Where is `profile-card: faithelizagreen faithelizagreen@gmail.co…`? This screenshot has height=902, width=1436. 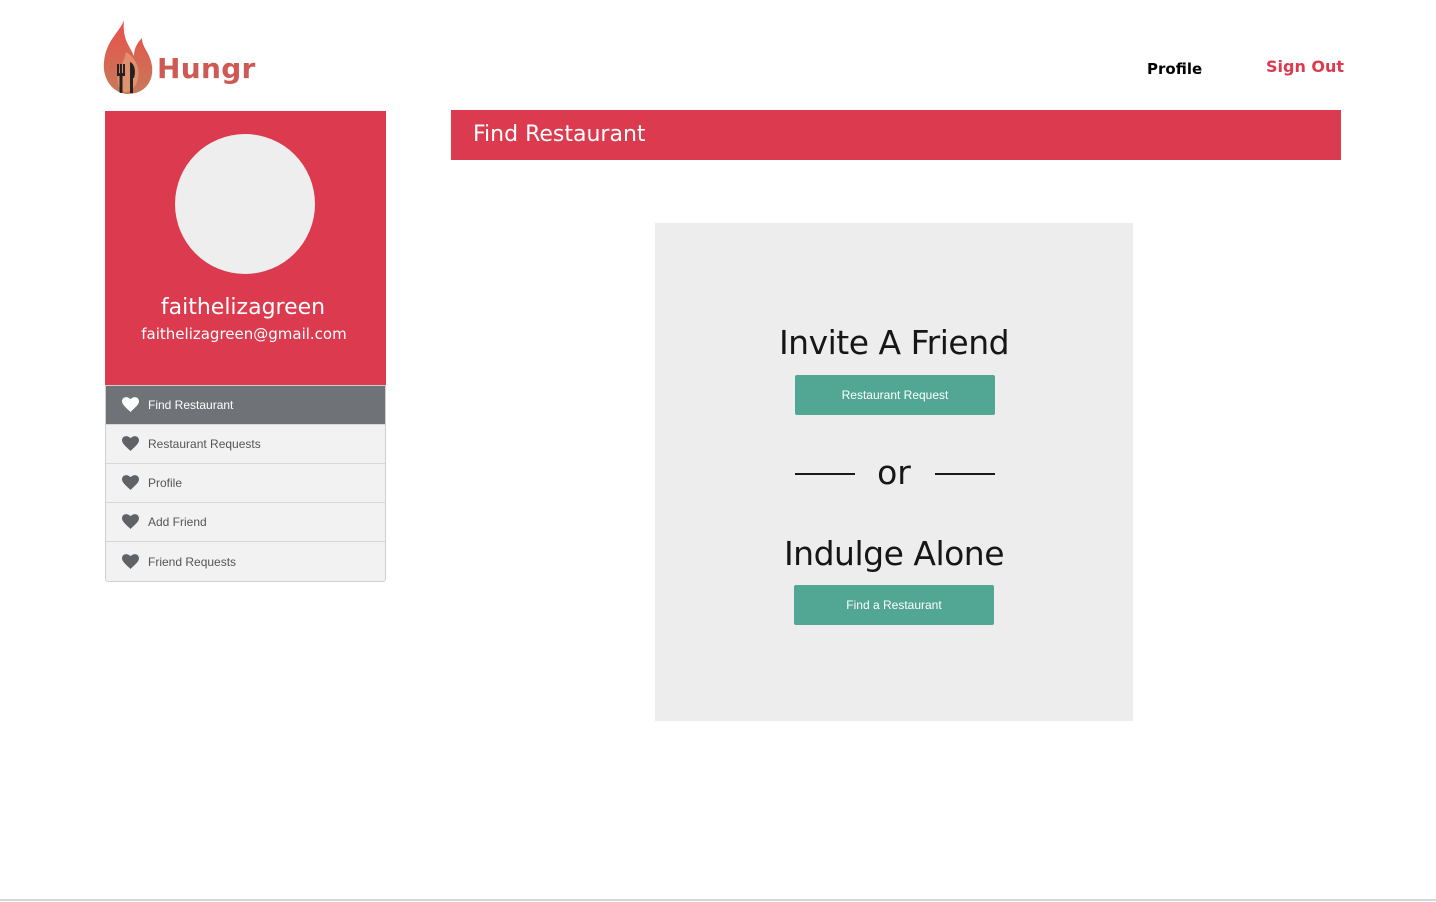 profile-card: faithelizagreen faithelizagreen@gmail.co… is located at coordinates (245, 248).